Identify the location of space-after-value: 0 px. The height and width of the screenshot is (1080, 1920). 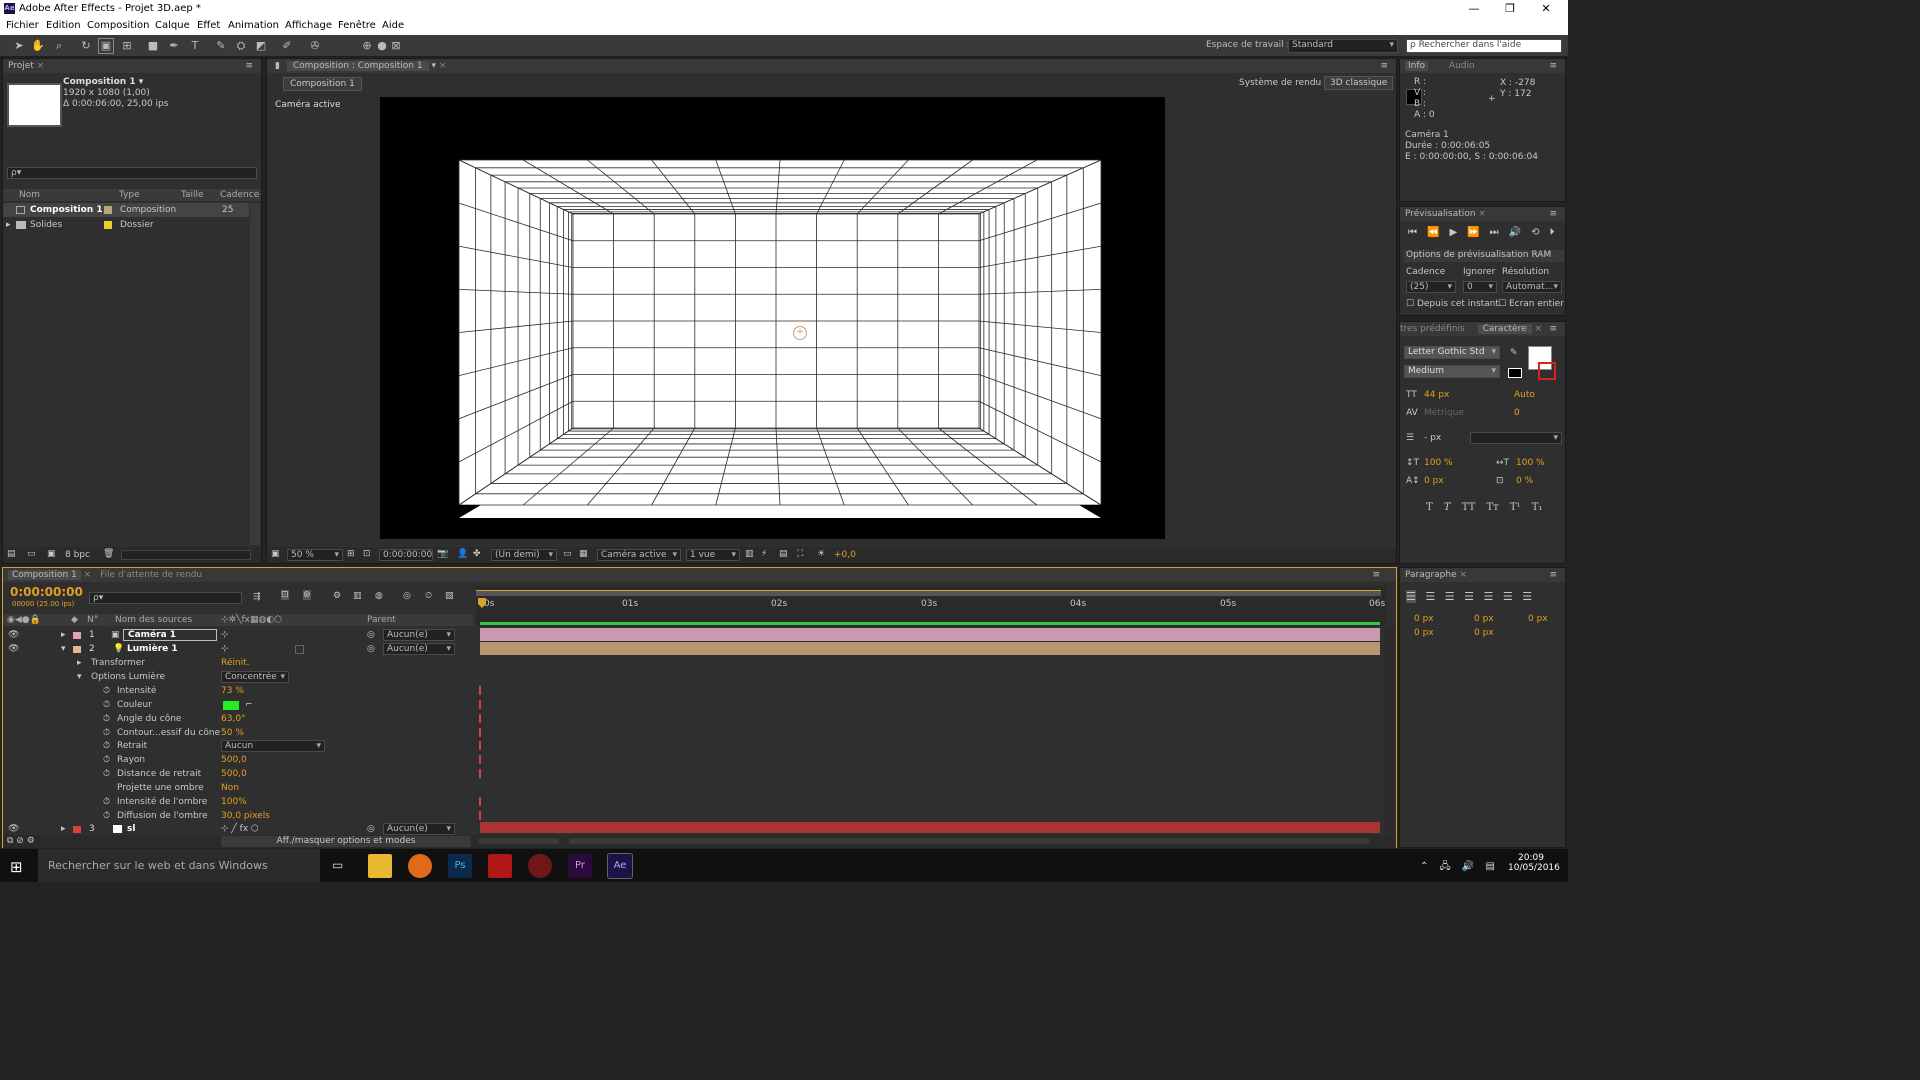
(1484, 633).